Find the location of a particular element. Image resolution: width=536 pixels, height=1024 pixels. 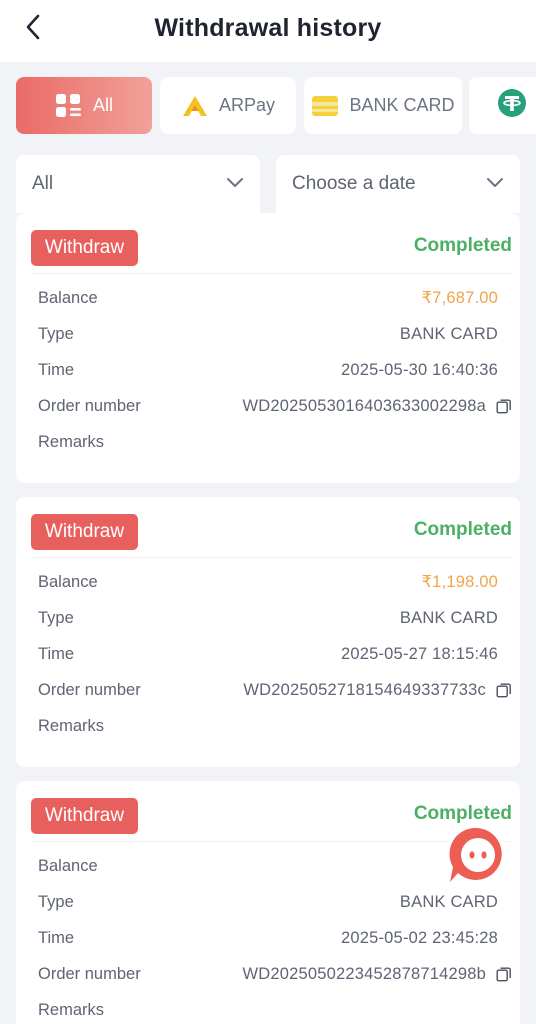

grid-icon is located at coordinates (69, 106).